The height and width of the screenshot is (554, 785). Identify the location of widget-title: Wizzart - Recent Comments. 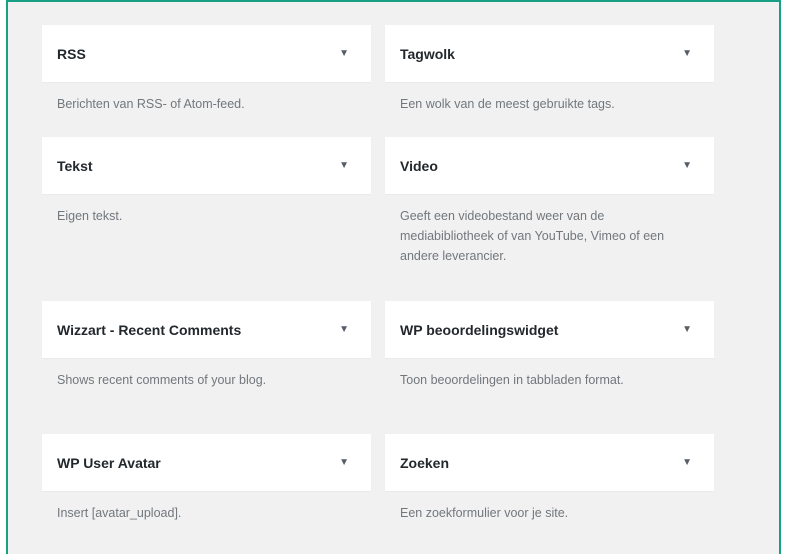
(149, 329).